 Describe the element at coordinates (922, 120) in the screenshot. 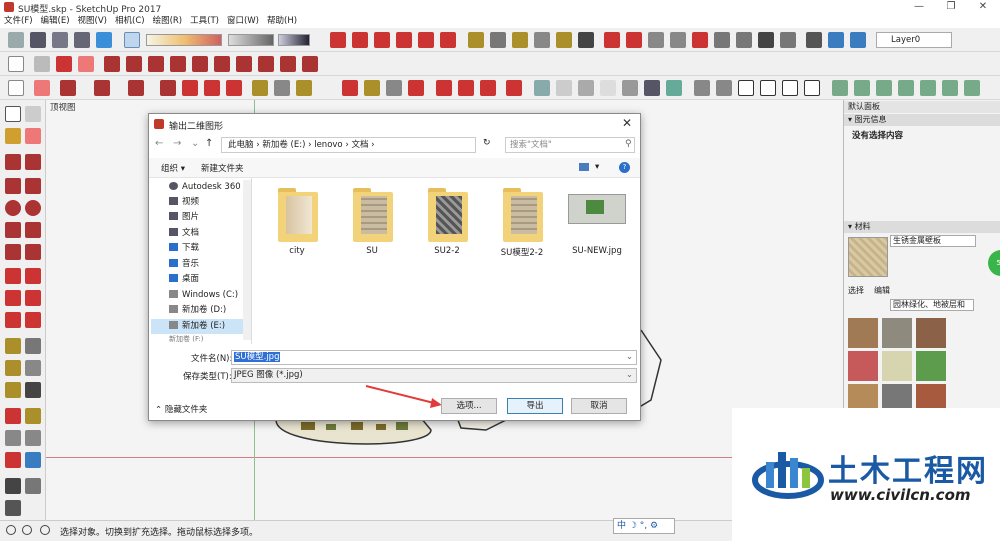

I see `entity-info-header: ▾ 图元信息` at that location.